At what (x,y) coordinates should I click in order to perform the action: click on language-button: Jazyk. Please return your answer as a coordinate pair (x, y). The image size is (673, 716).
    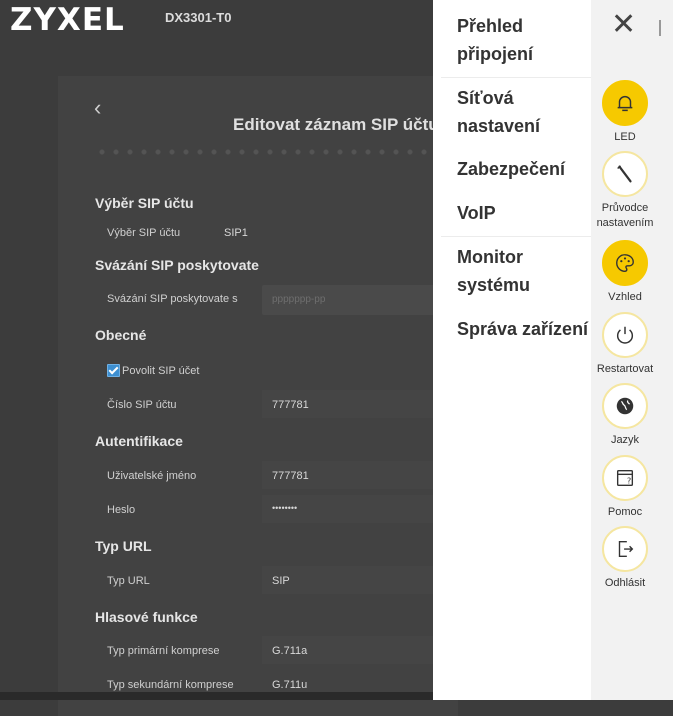
    Looking at the image, I should click on (625, 415).